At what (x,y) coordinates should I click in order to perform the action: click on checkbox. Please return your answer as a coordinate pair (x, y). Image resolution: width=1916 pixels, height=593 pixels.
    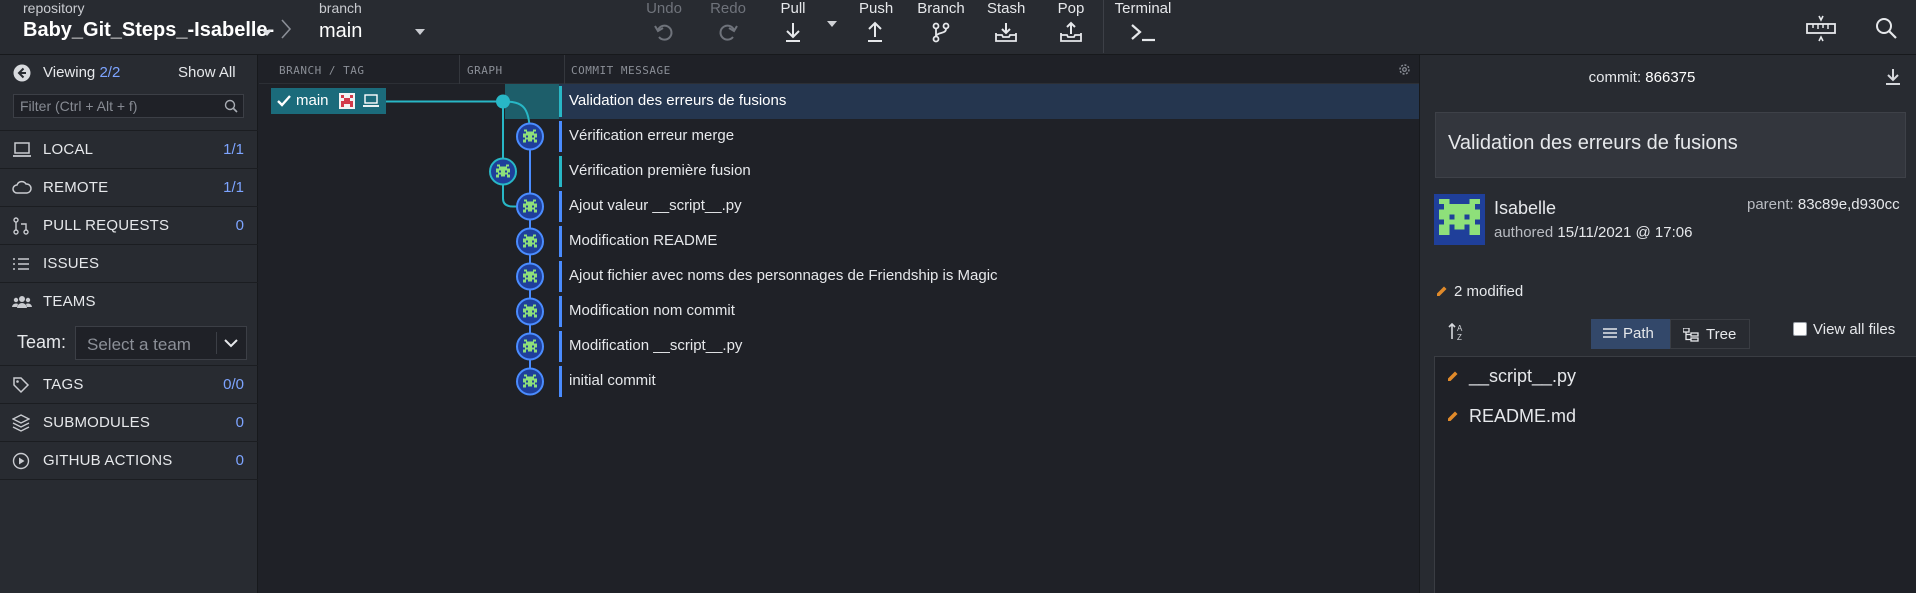
    Looking at the image, I should click on (1800, 329).